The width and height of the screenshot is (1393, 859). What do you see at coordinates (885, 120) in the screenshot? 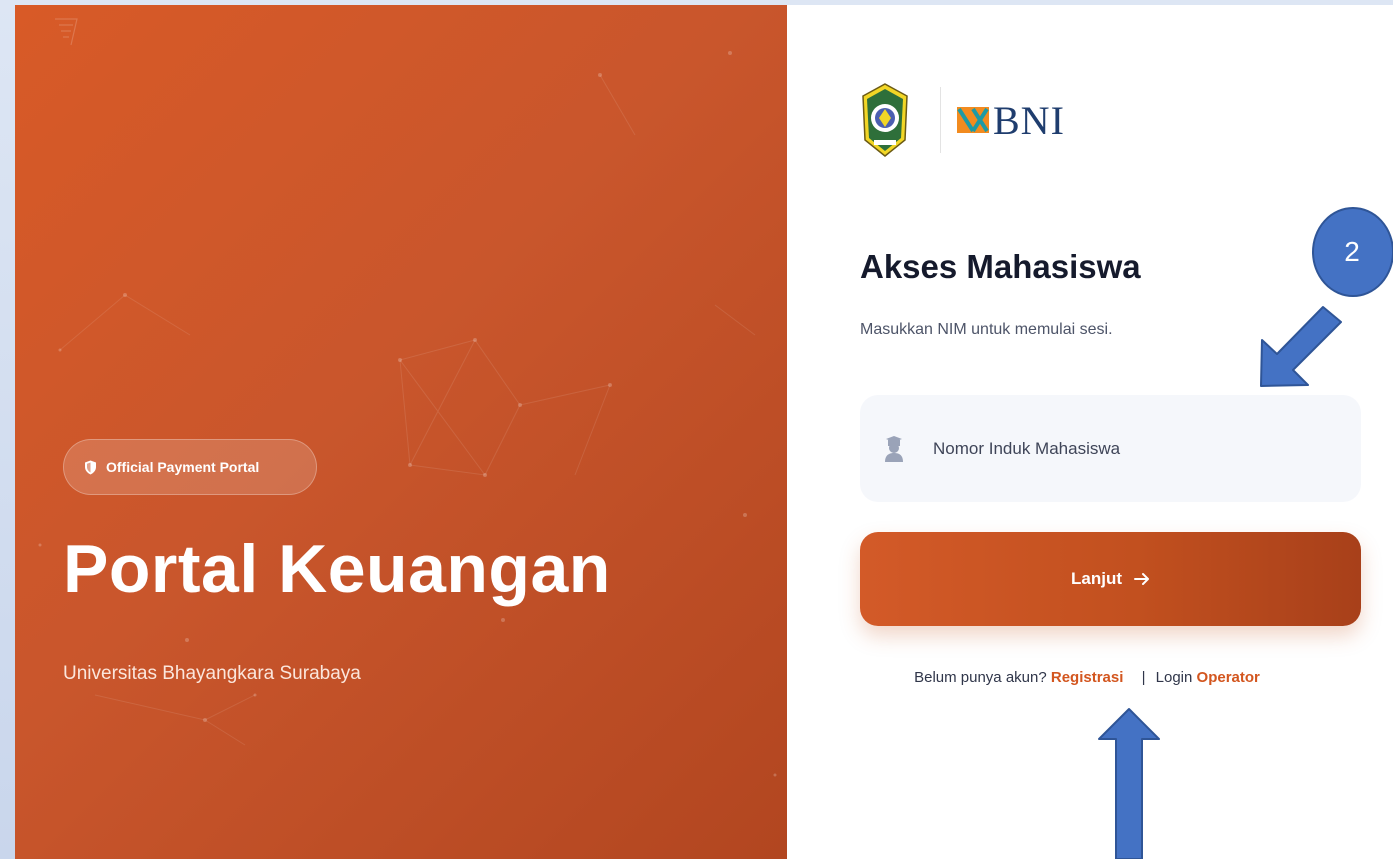
I see `university-seal-logo` at bounding box center [885, 120].